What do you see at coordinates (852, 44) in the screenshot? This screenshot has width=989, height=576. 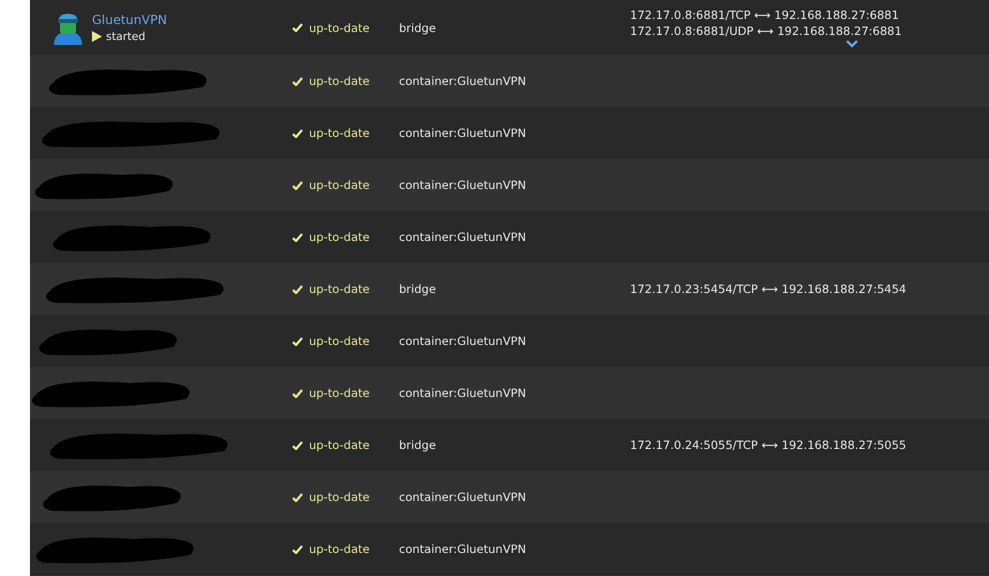 I see `chevron-down-icon` at bounding box center [852, 44].